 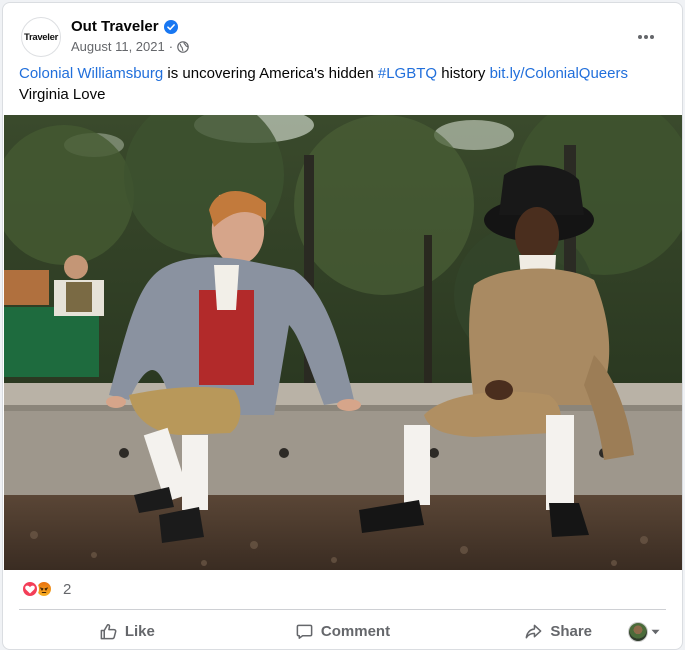 What do you see at coordinates (115, 26) in the screenshot?
I see `page-name-link: Out Traveler` at bounding box center [115, 26].